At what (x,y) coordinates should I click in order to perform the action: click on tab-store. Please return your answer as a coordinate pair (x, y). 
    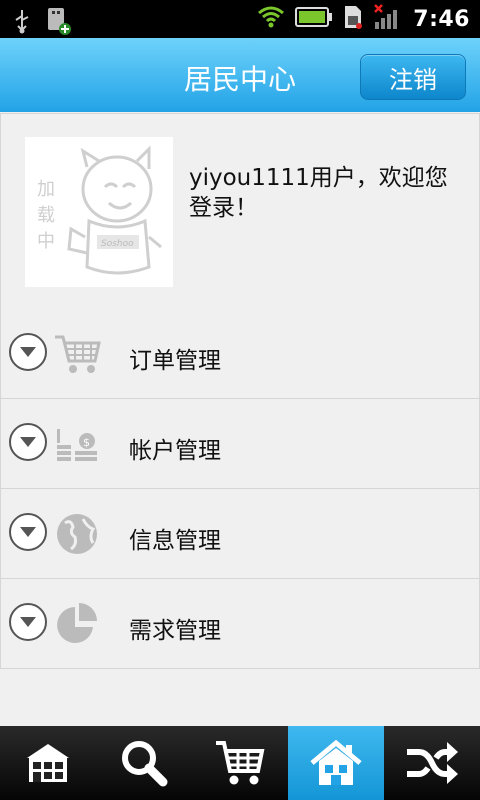
    Looking at the image, I should click on (48, 763).